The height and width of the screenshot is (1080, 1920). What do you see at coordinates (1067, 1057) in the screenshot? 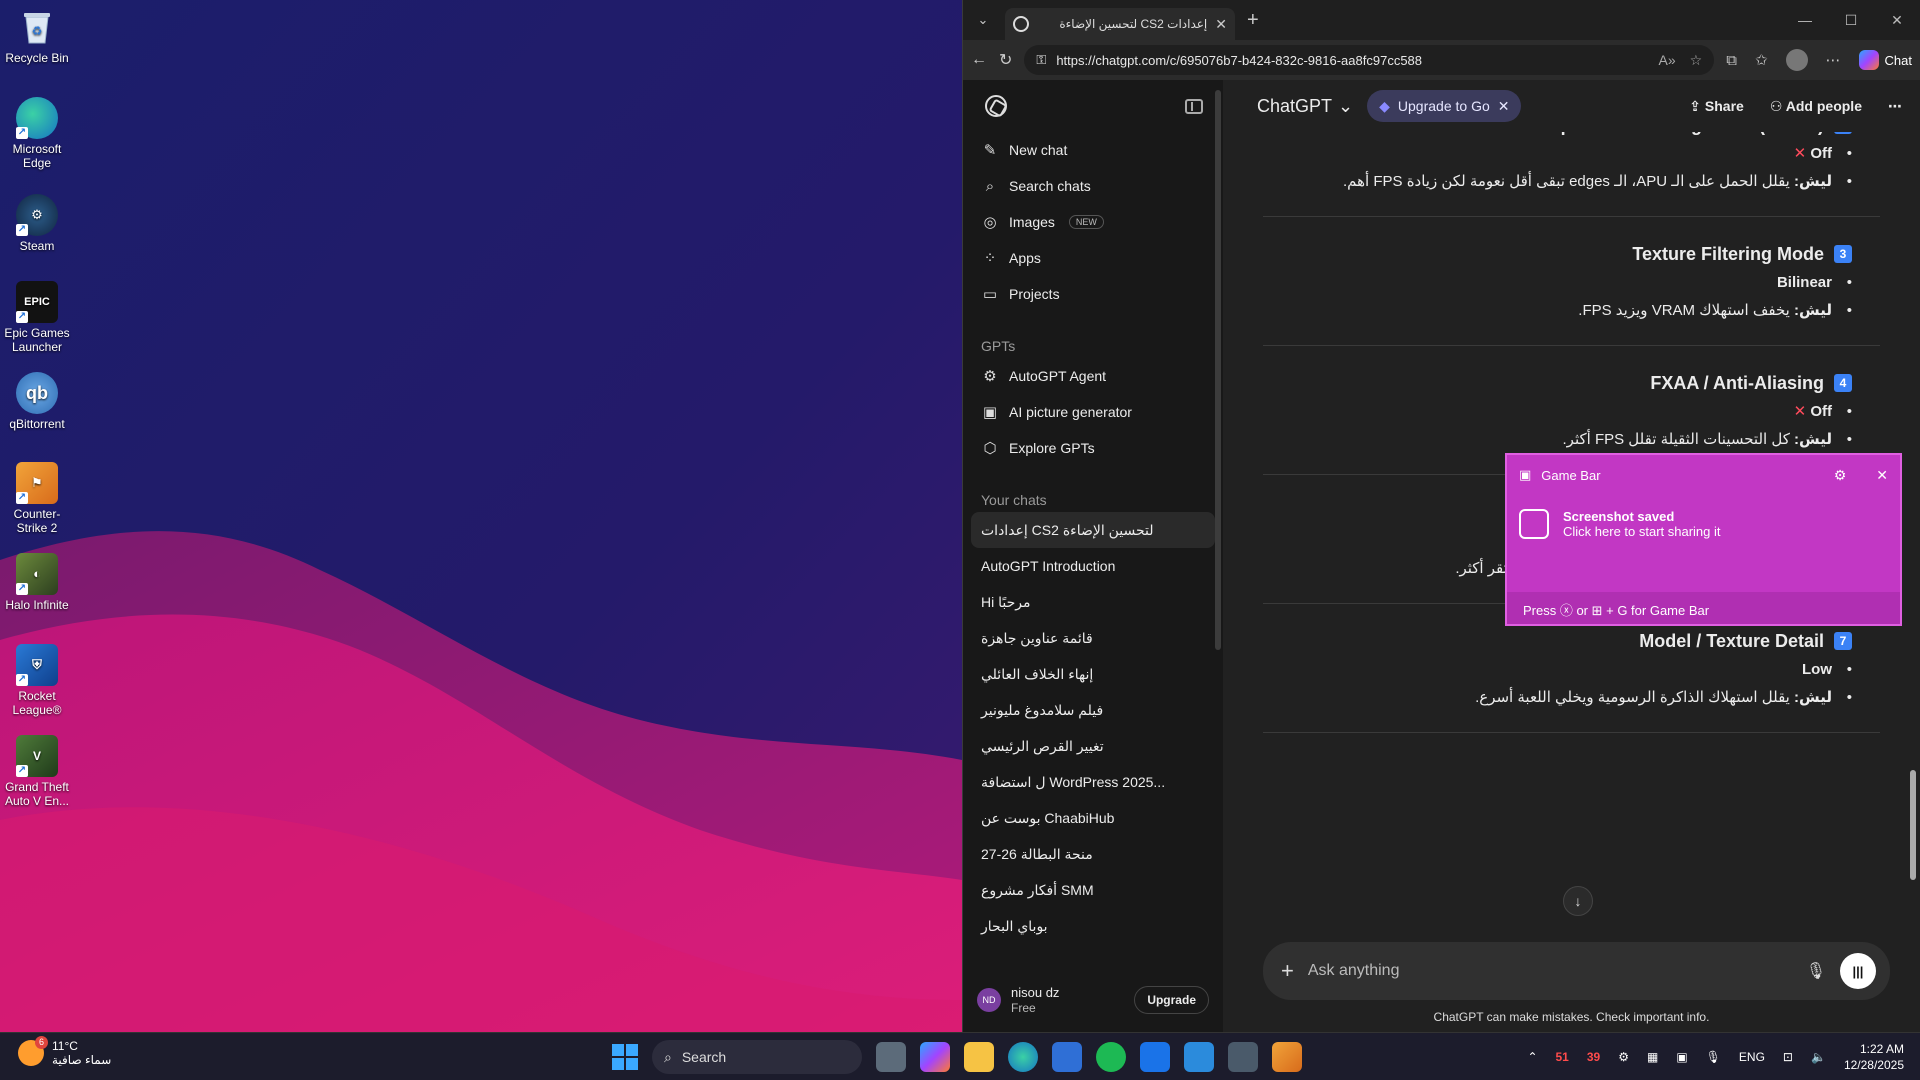
I see `microsoft-store-icon` at bounding box center [1067, 1057].